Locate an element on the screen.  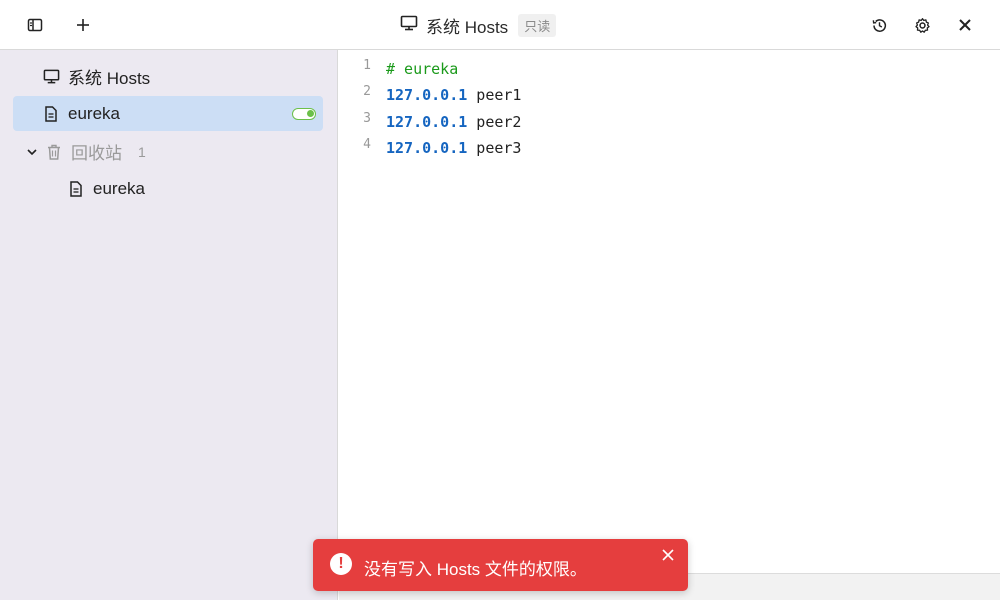
trash-count-badge: 1 is located at coordinates (142, 151).